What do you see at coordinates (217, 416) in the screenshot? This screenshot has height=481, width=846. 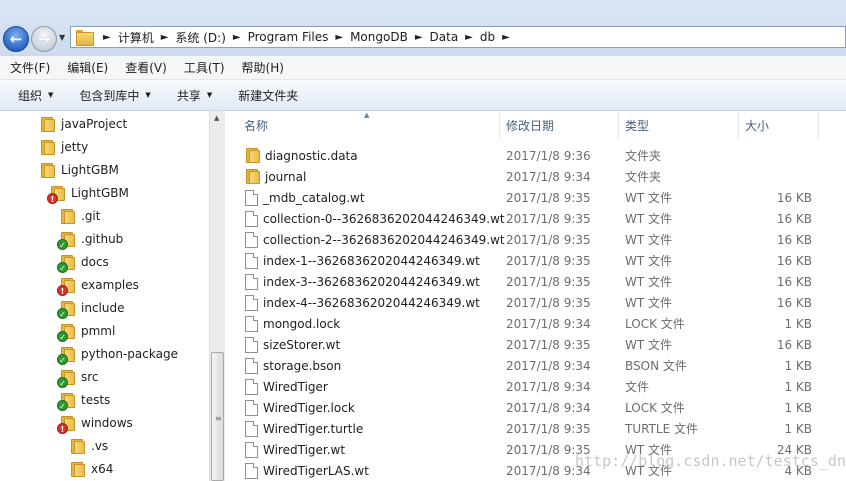 I see `scrollbar-thumb: ≡` at bounding box center [217, 416].